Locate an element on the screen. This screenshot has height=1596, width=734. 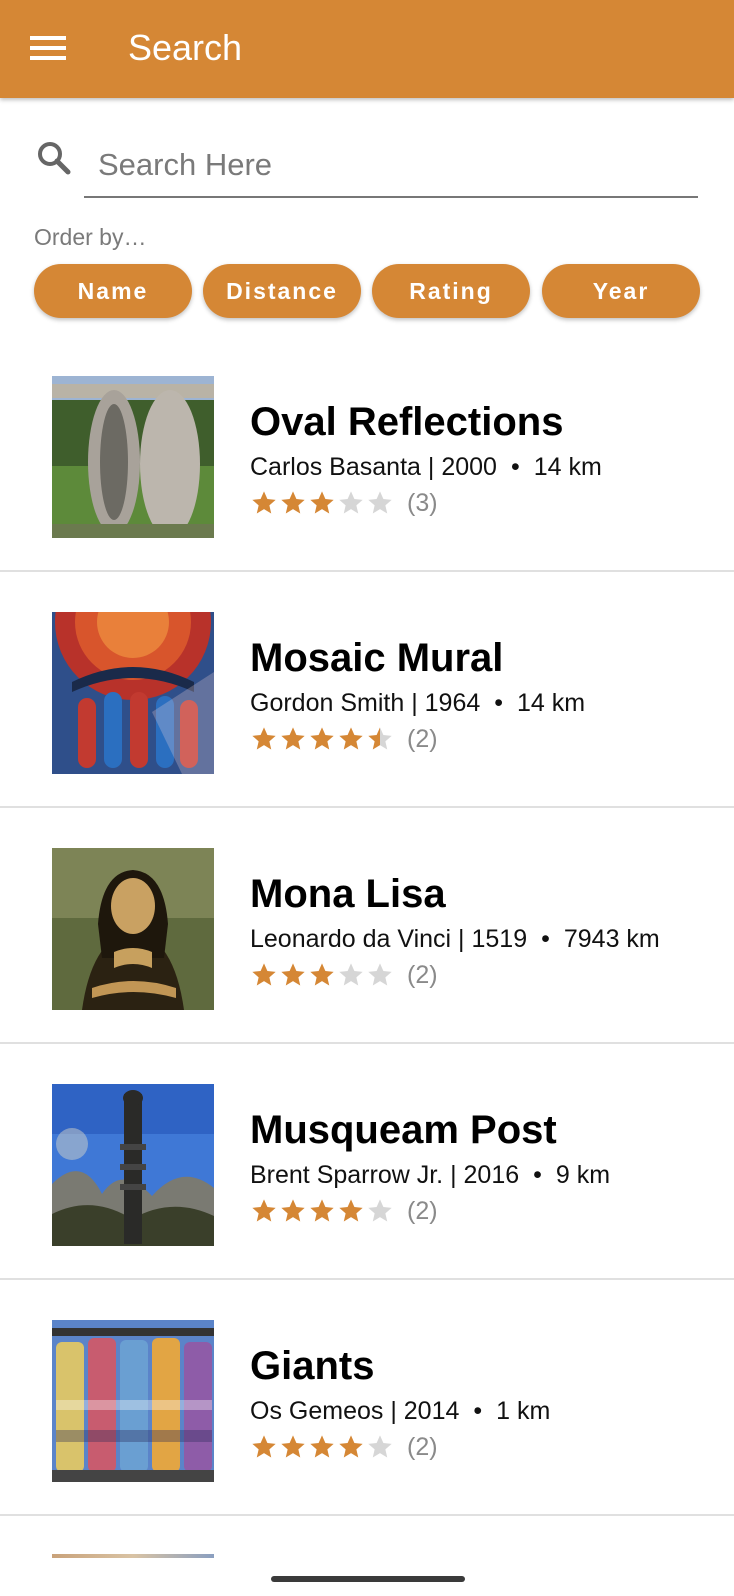
item-year: 1964 is located at coordinates (452, 703).